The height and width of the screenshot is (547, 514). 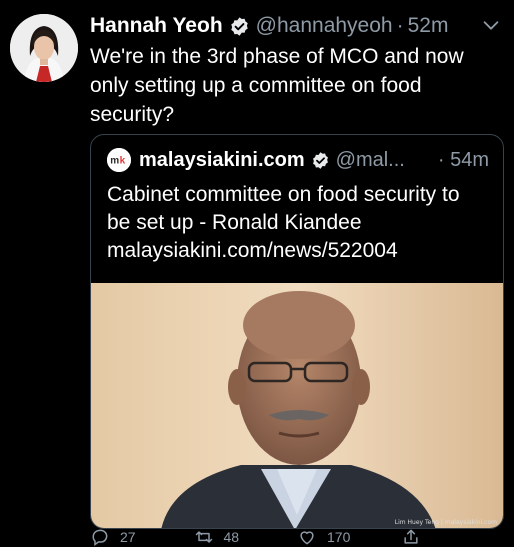 What do you see at coordinates (339, 537) in the screenshot?
I see `like-count: 170` at bounding box center [339, 537].